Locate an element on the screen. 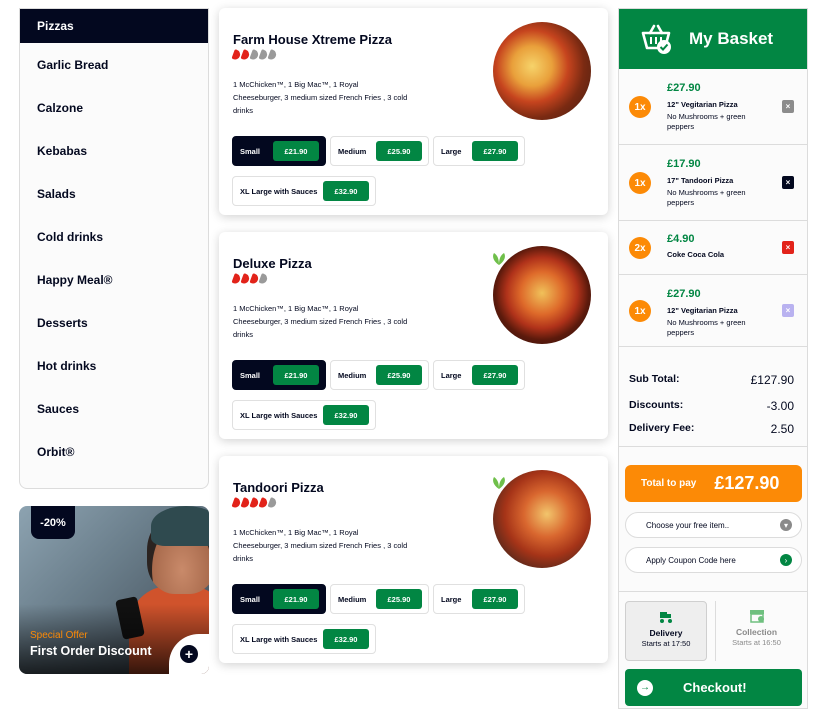  discounts-label: Discounts: is located at coordinates (656, 405).